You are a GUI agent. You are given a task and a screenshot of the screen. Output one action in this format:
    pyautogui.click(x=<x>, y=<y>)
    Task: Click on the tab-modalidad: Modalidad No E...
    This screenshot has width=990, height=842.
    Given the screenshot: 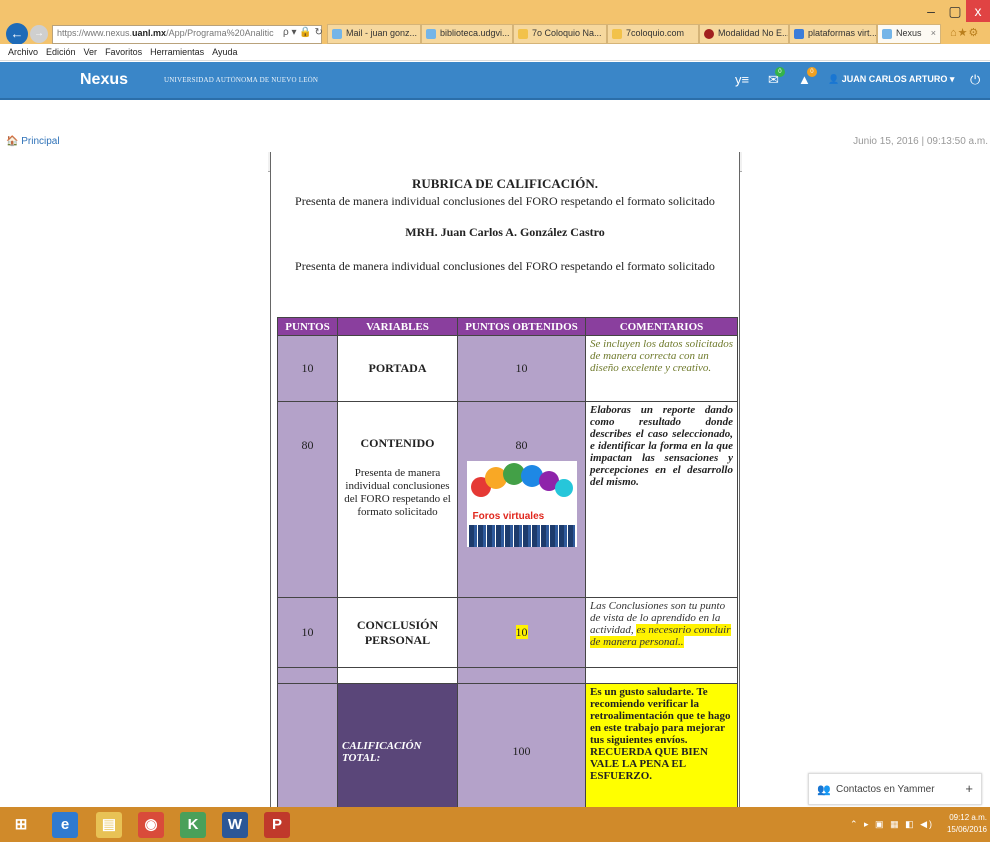 What is the action you would take?
    pyautogui.click(x=744, y=34)
    